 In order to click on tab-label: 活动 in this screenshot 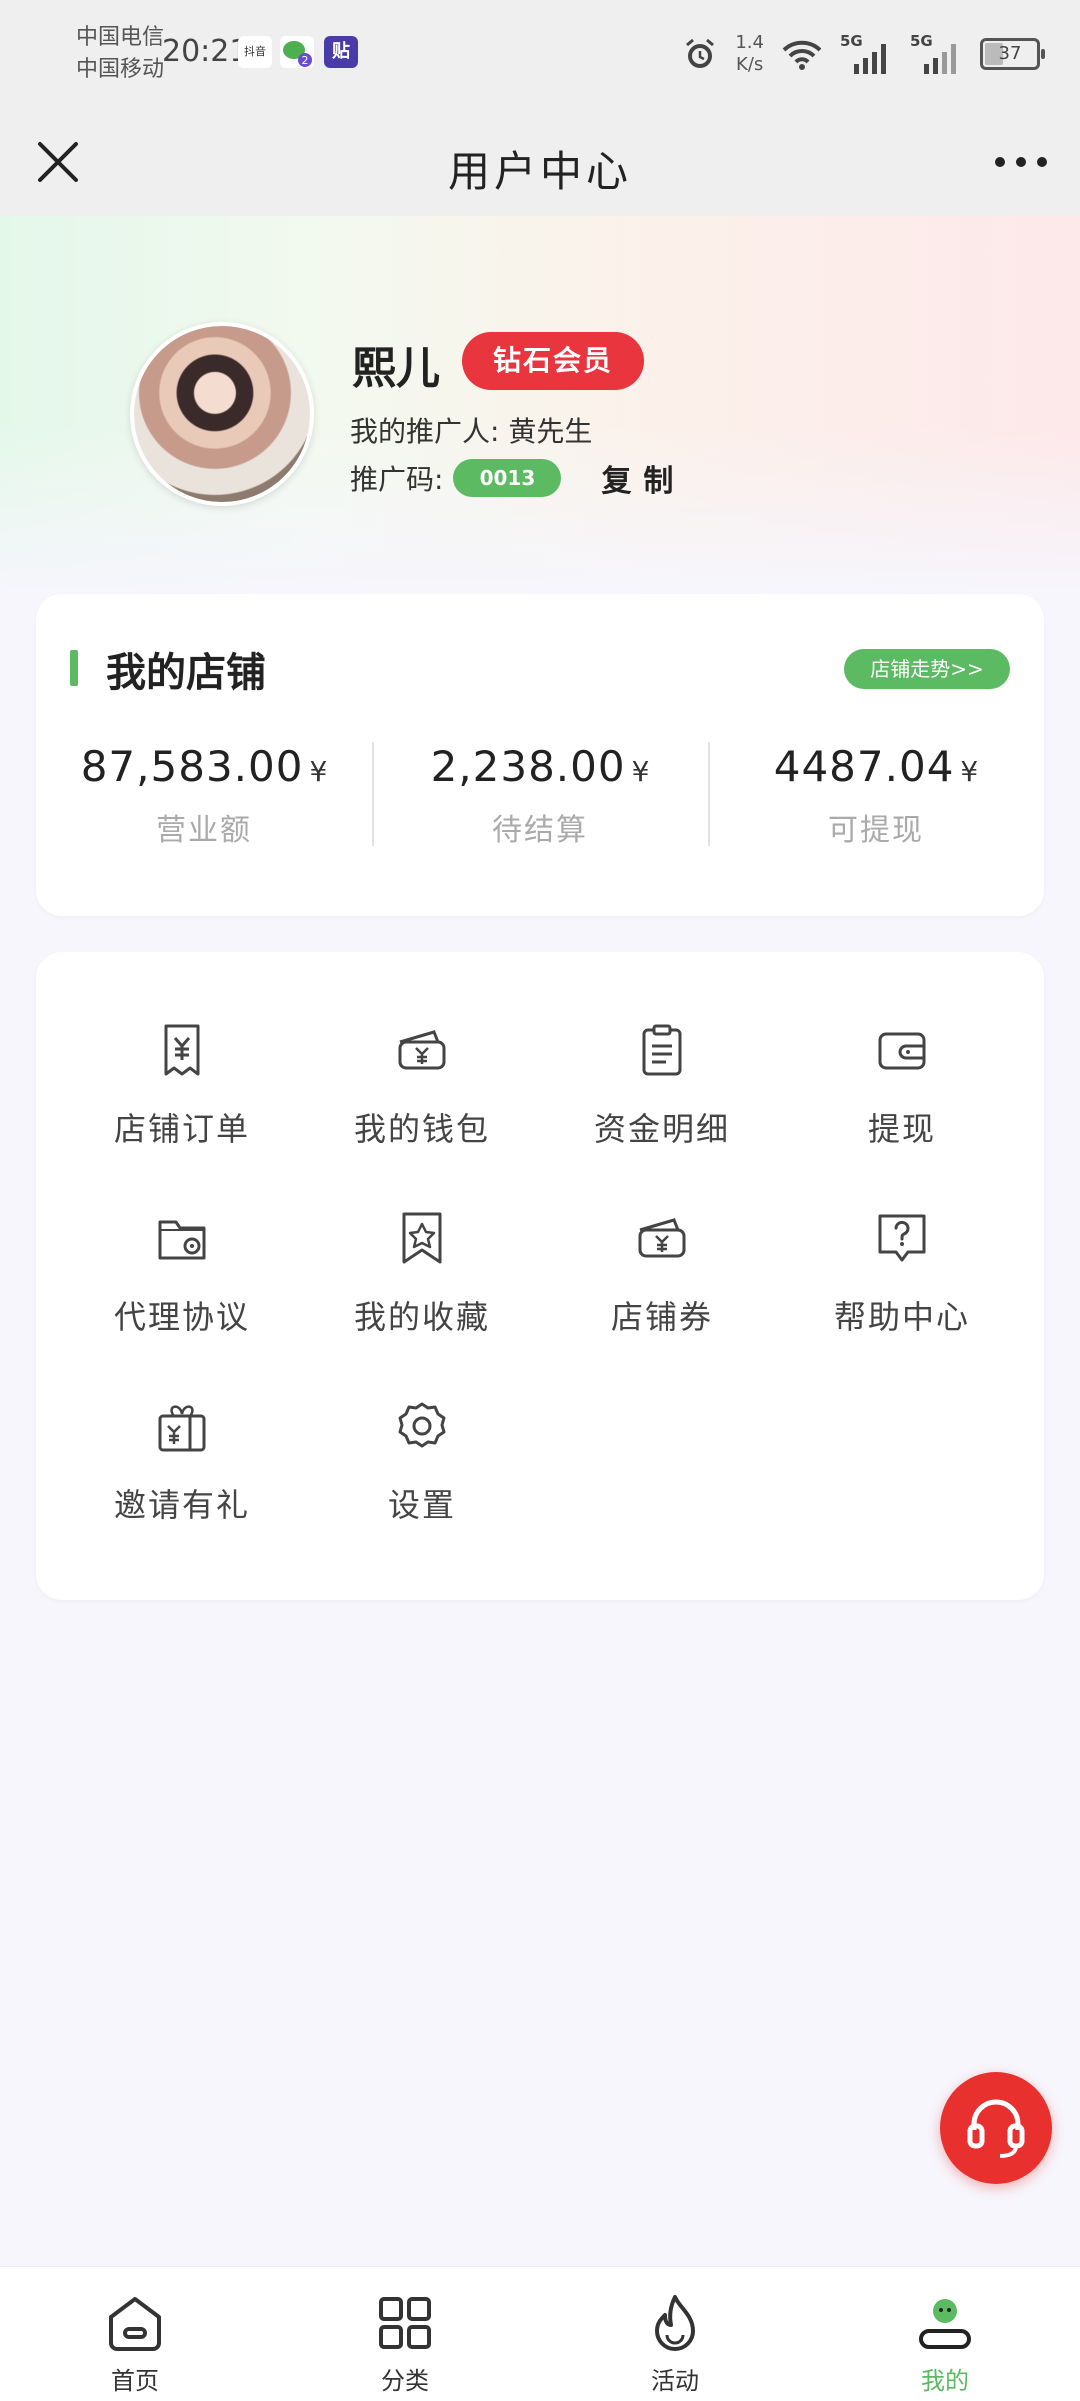, I will do `click(675, 2381)`.